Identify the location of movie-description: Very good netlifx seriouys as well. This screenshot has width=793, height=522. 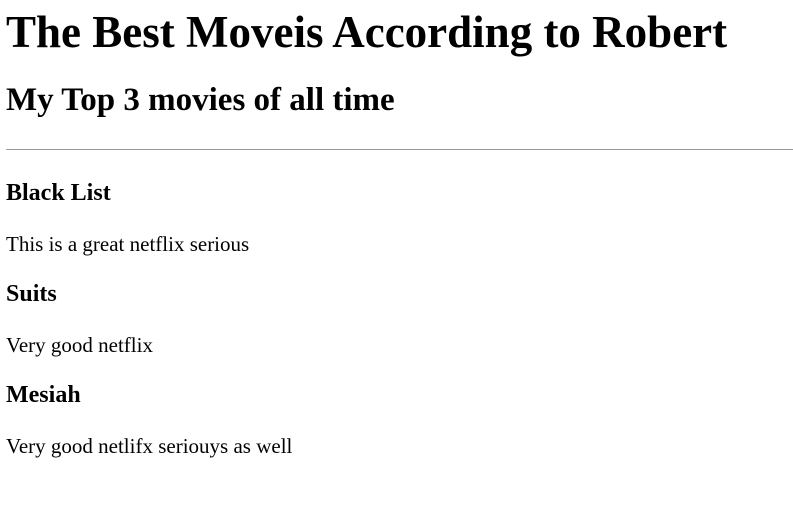
(149, 446).